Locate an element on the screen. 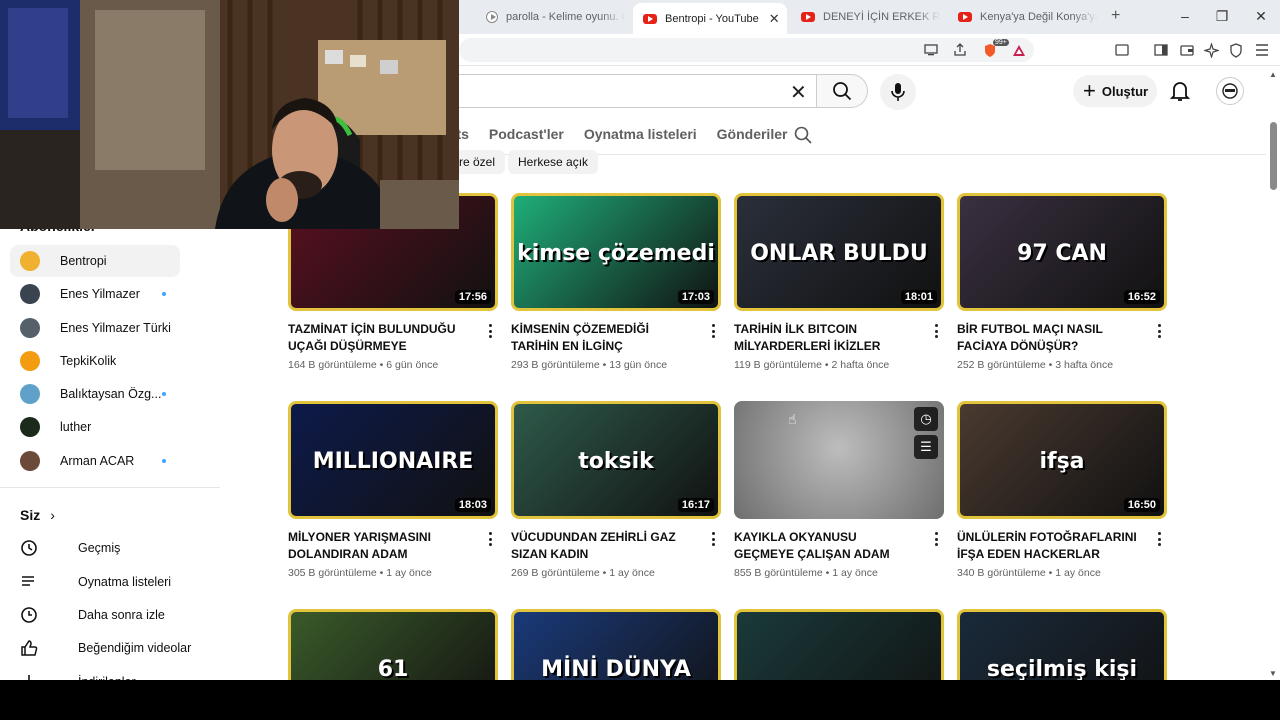 This screenshot has width=1280, height=720. video-thumbnail: seçilmiş kişi is located at coordinates (1062, 644).